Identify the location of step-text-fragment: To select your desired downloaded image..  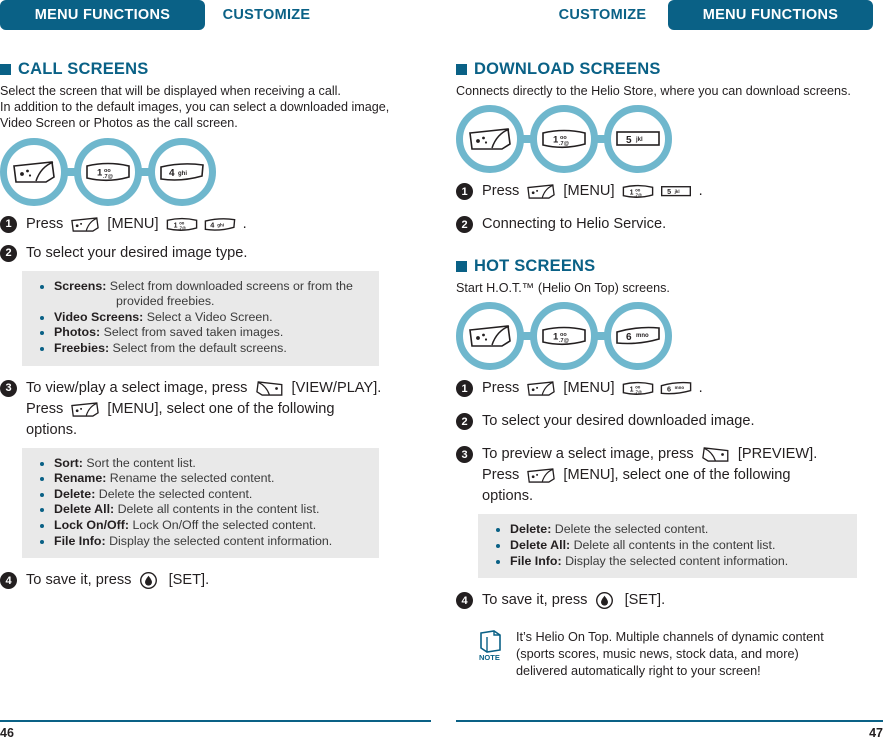
(618, 421).